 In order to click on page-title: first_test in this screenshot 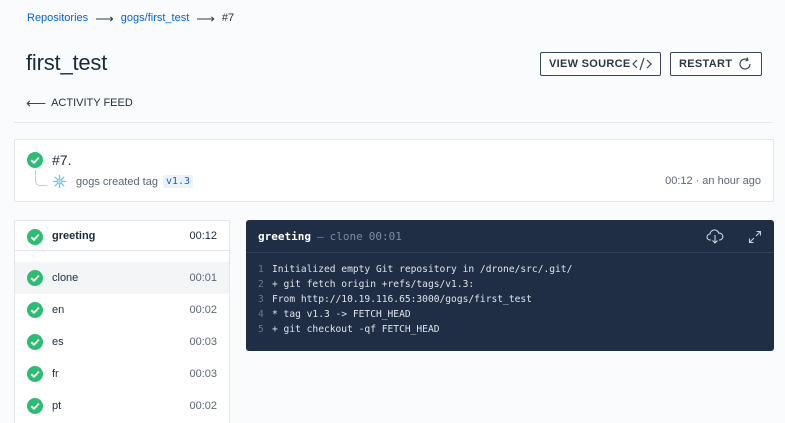, I will do `click(67, 62)`.